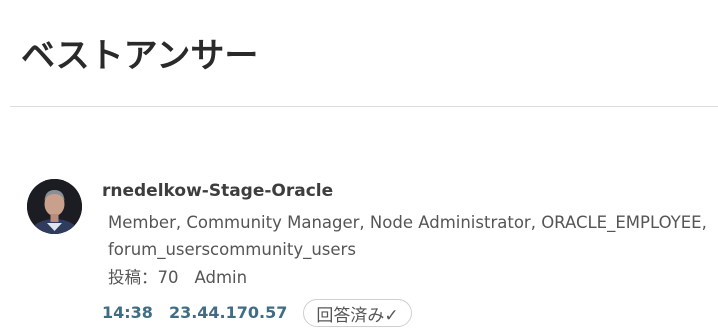  What do you see at coordinates (357, 313) in the screenshot?
I see `answered-badge: 回答済み✓` at bounding box center [357, 313].